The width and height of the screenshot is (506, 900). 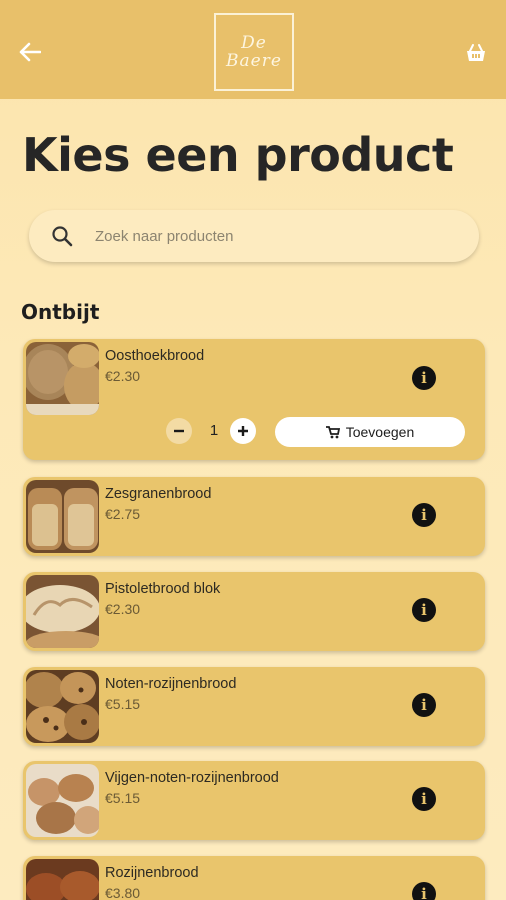 What do you see at coordinates (214, 430) in the screenshot?
I see `quantity-value: 1` at bounding box center [214, 430].